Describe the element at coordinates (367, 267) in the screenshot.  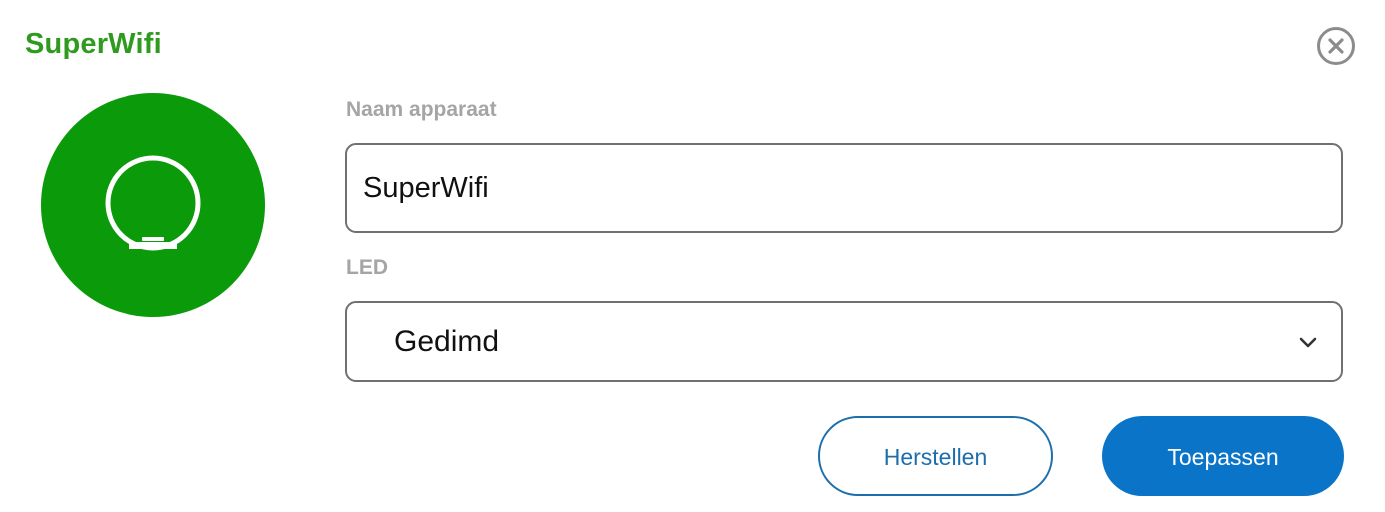
I see `led-label: LED` at that location.